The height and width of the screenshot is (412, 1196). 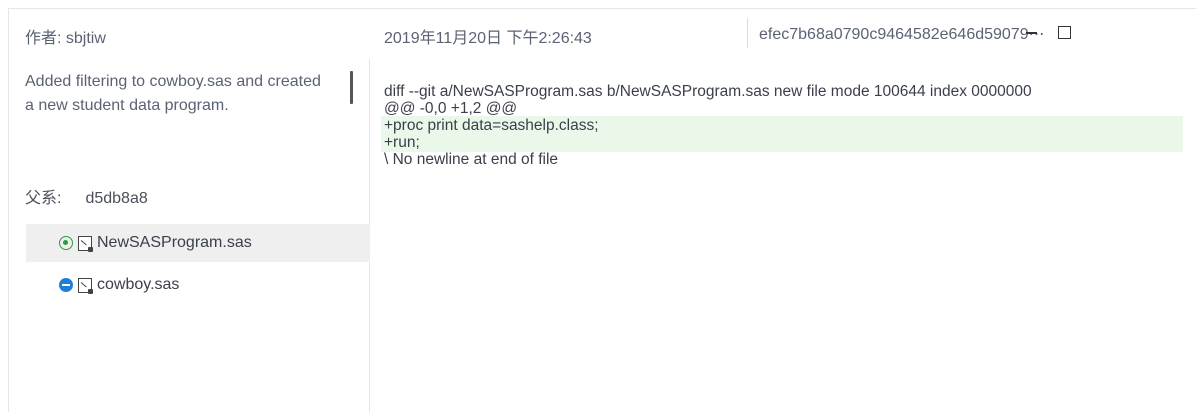 I want to click on modified-status-icon, so click(x=66, y=285).